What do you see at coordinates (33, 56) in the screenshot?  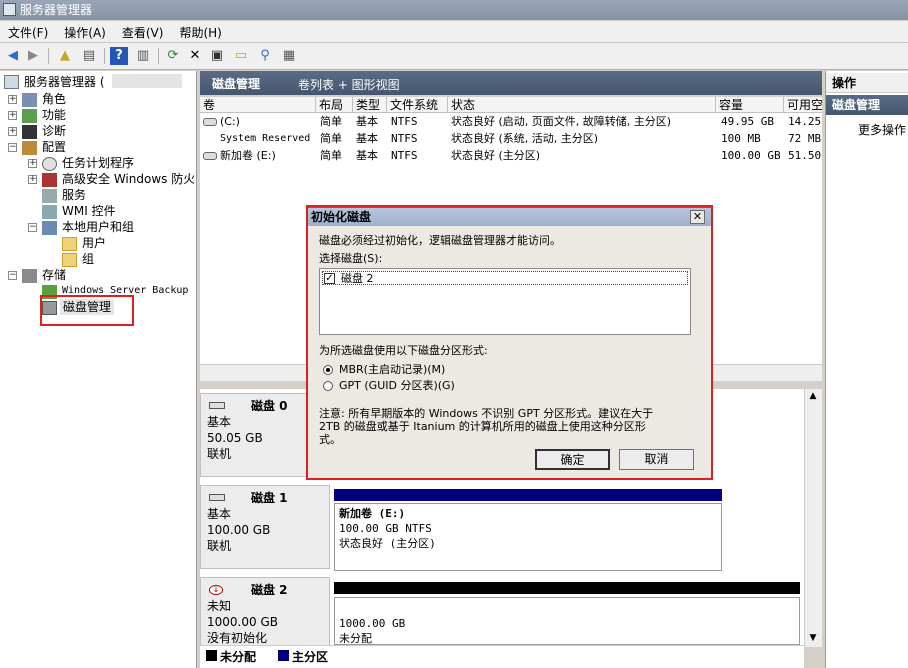 I see `forward-icon: ▶` at bounding box center [33, 56].